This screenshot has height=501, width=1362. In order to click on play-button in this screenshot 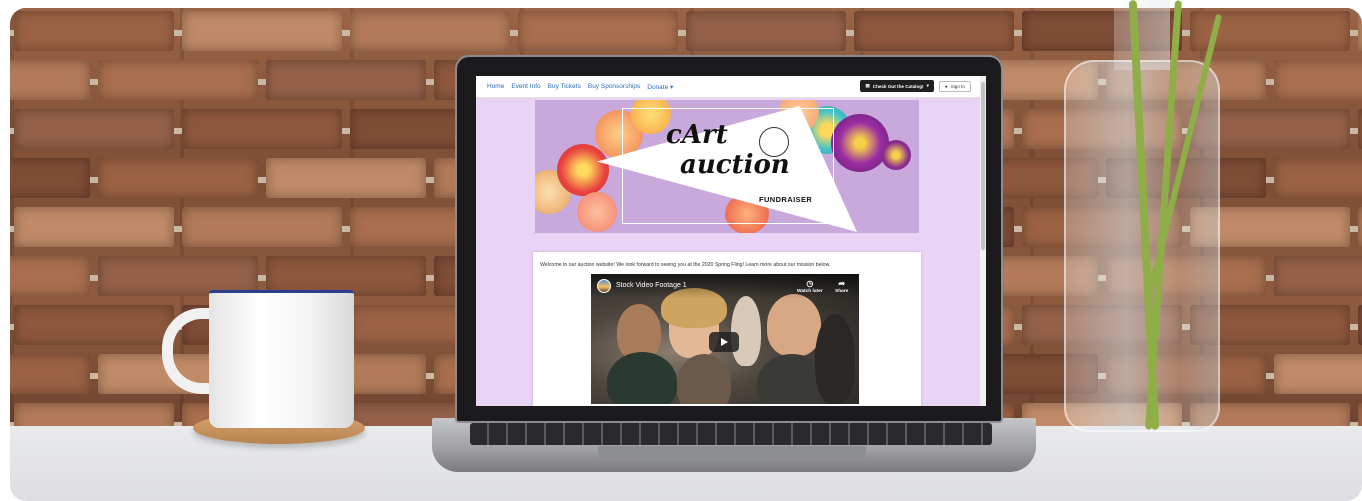, I will do `click(724, 342)`.